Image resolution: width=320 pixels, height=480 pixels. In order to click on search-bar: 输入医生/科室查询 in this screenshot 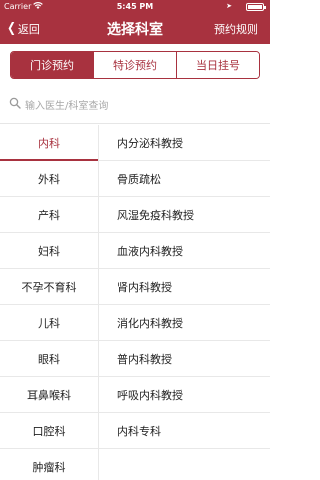, I will do `click(135, 104)`.